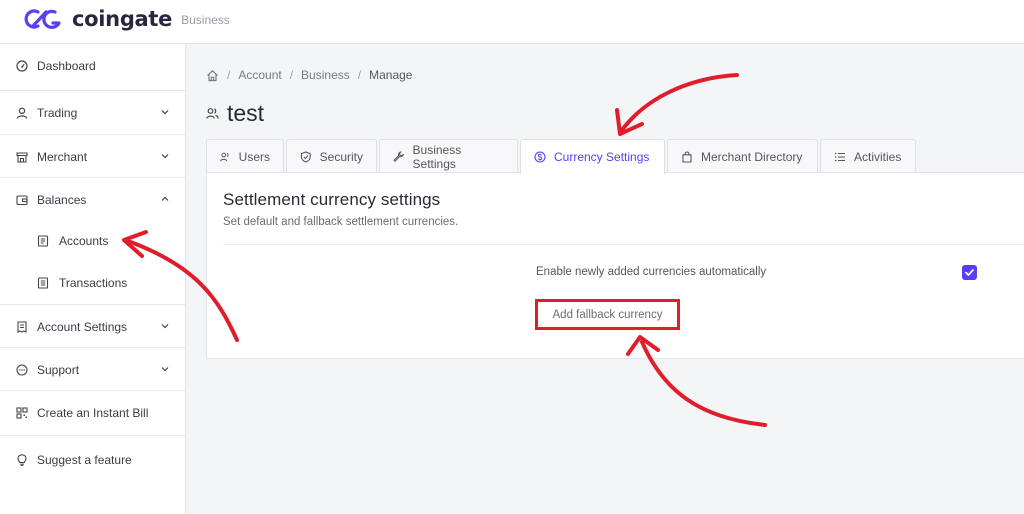 Image resolution: width=1024 pixels, height=514 pixels. What do you see at coordinates (246, 113) in the screenshot?
I see `page-title-text: test` at bounding box center [246, 113].